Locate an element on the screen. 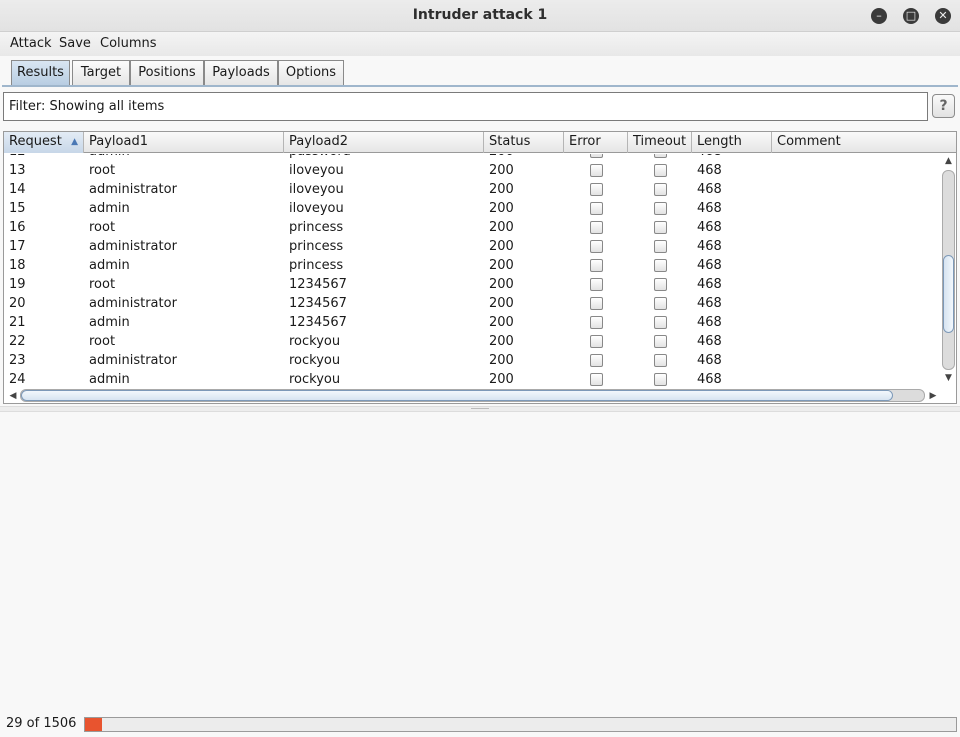 This screenshot has width=960, height=737. filter-bar: Filter: Showing all items is located at coordinates (465, 106).